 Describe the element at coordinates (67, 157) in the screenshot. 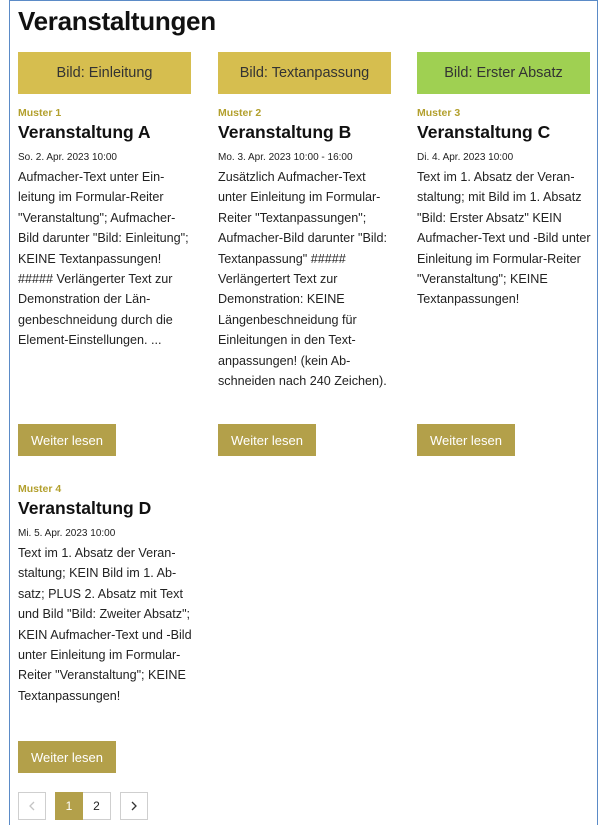

I see `event-date: So. 2. Apr. 2023 10:00` at that location.